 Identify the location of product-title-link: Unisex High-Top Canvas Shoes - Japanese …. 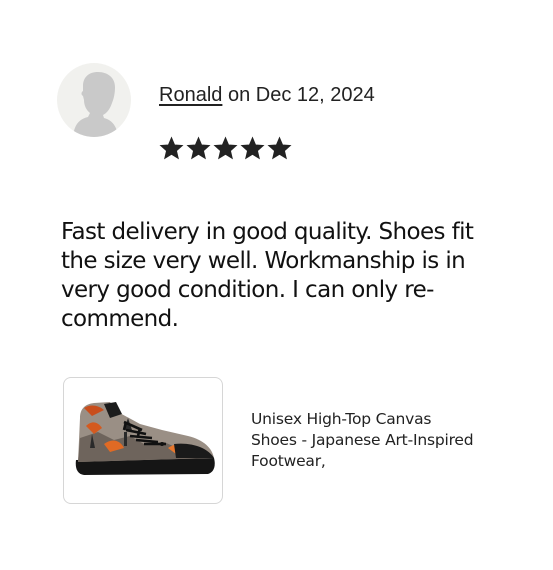
(381, 440).